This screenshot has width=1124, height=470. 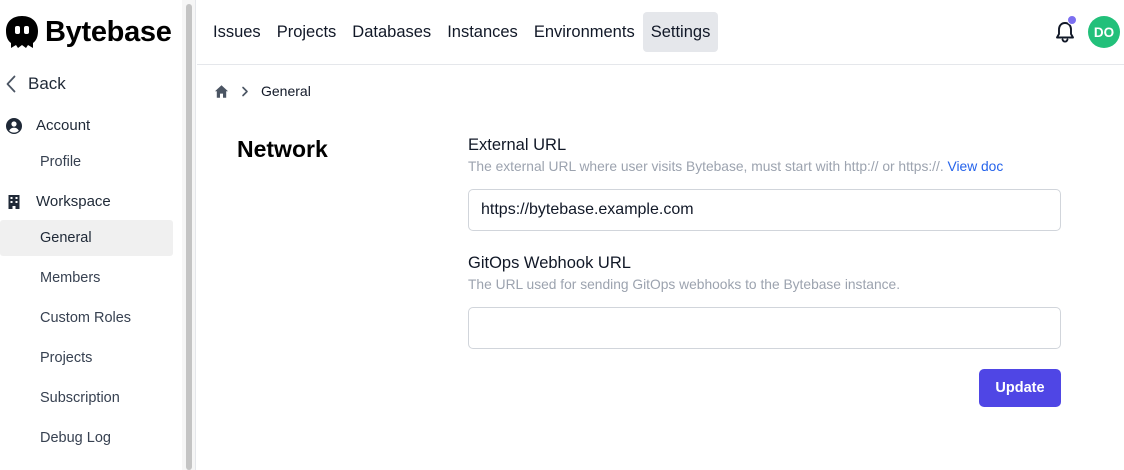 What do you see at coordinates (584, 32) in the screenshot?
I see `top-nav-environments: Environments` at bounding box center [584, 32].